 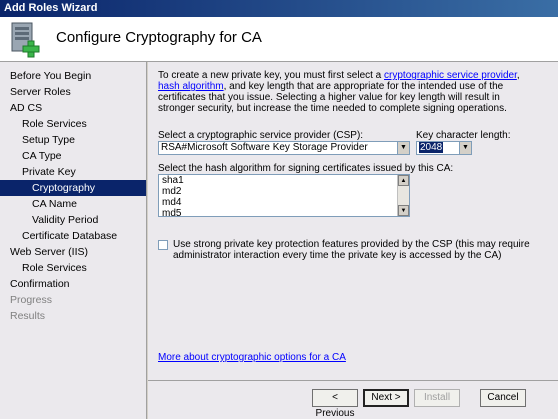 I want to click on sidebar-item-ca-type: CA Type, so click(x=73, y=156).